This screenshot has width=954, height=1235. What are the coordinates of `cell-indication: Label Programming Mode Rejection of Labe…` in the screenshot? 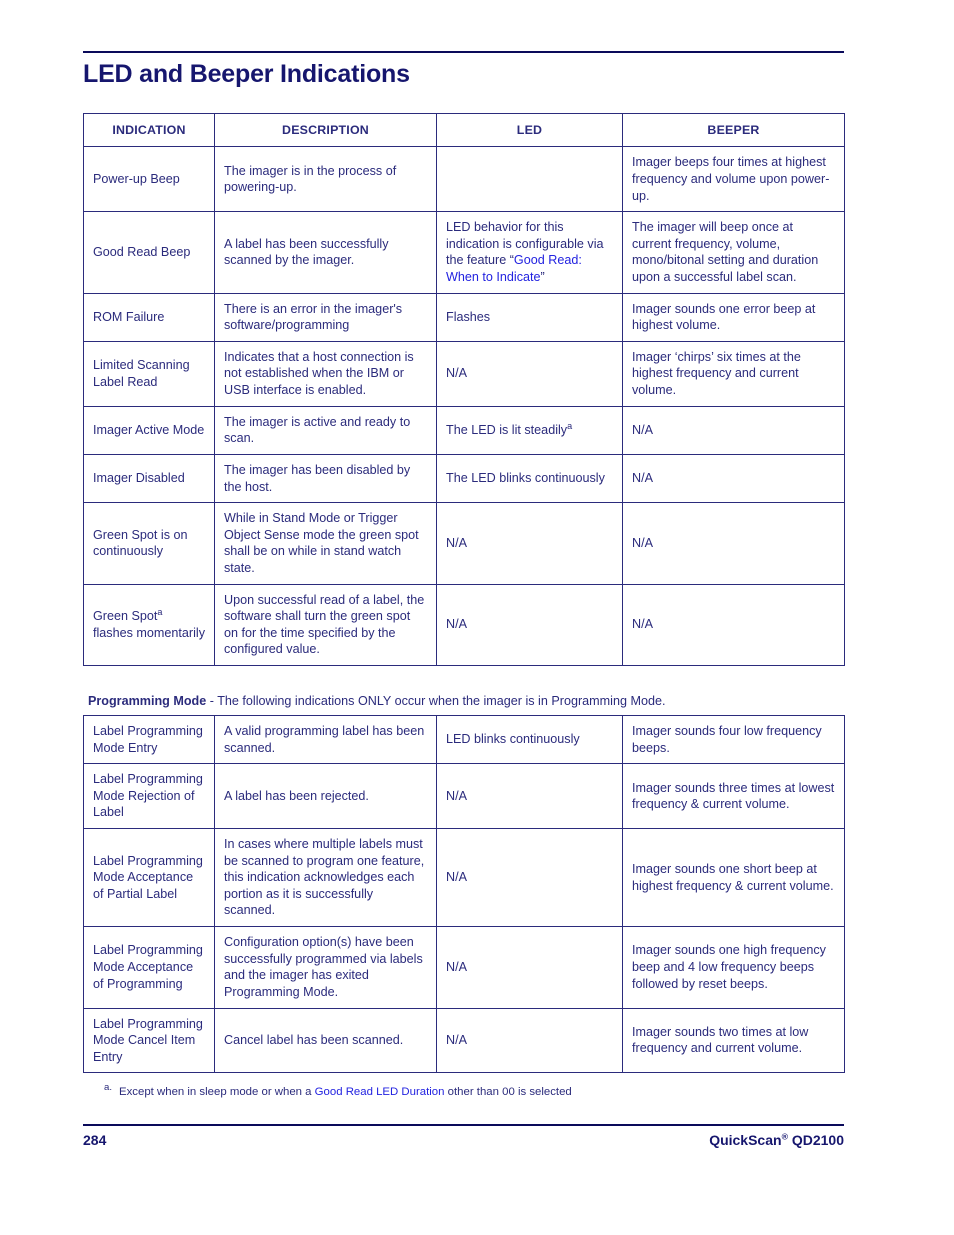 It's located at (149, 796).